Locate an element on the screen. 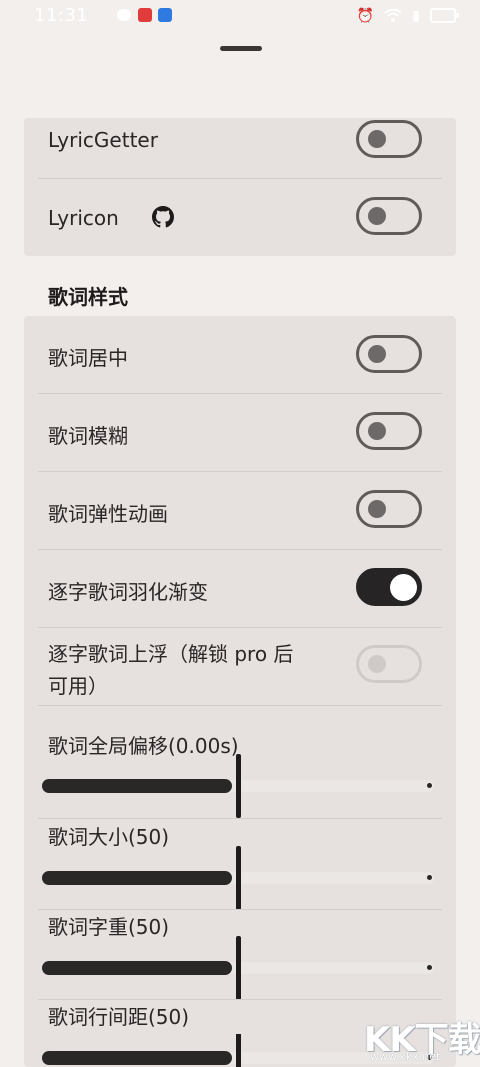 This screenshot has height=1067, width=480. setting-label-line2: 可用） is located at coordinates (78, 686).